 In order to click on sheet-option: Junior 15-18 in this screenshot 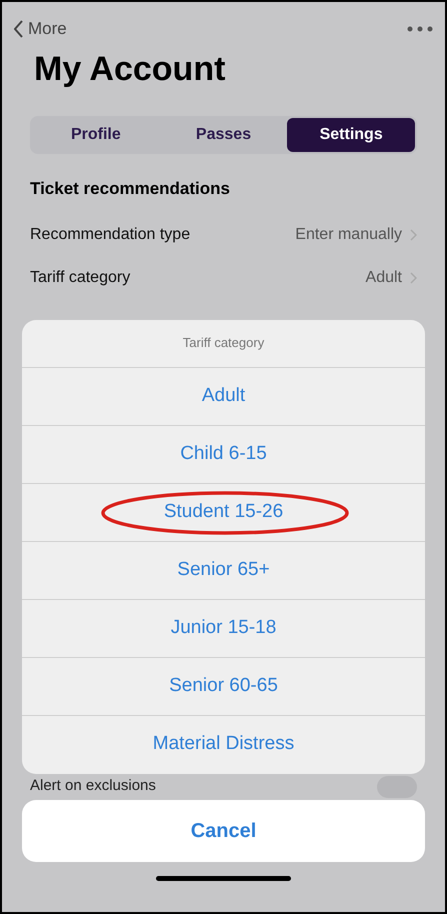, I will do `click(223, 629)`.